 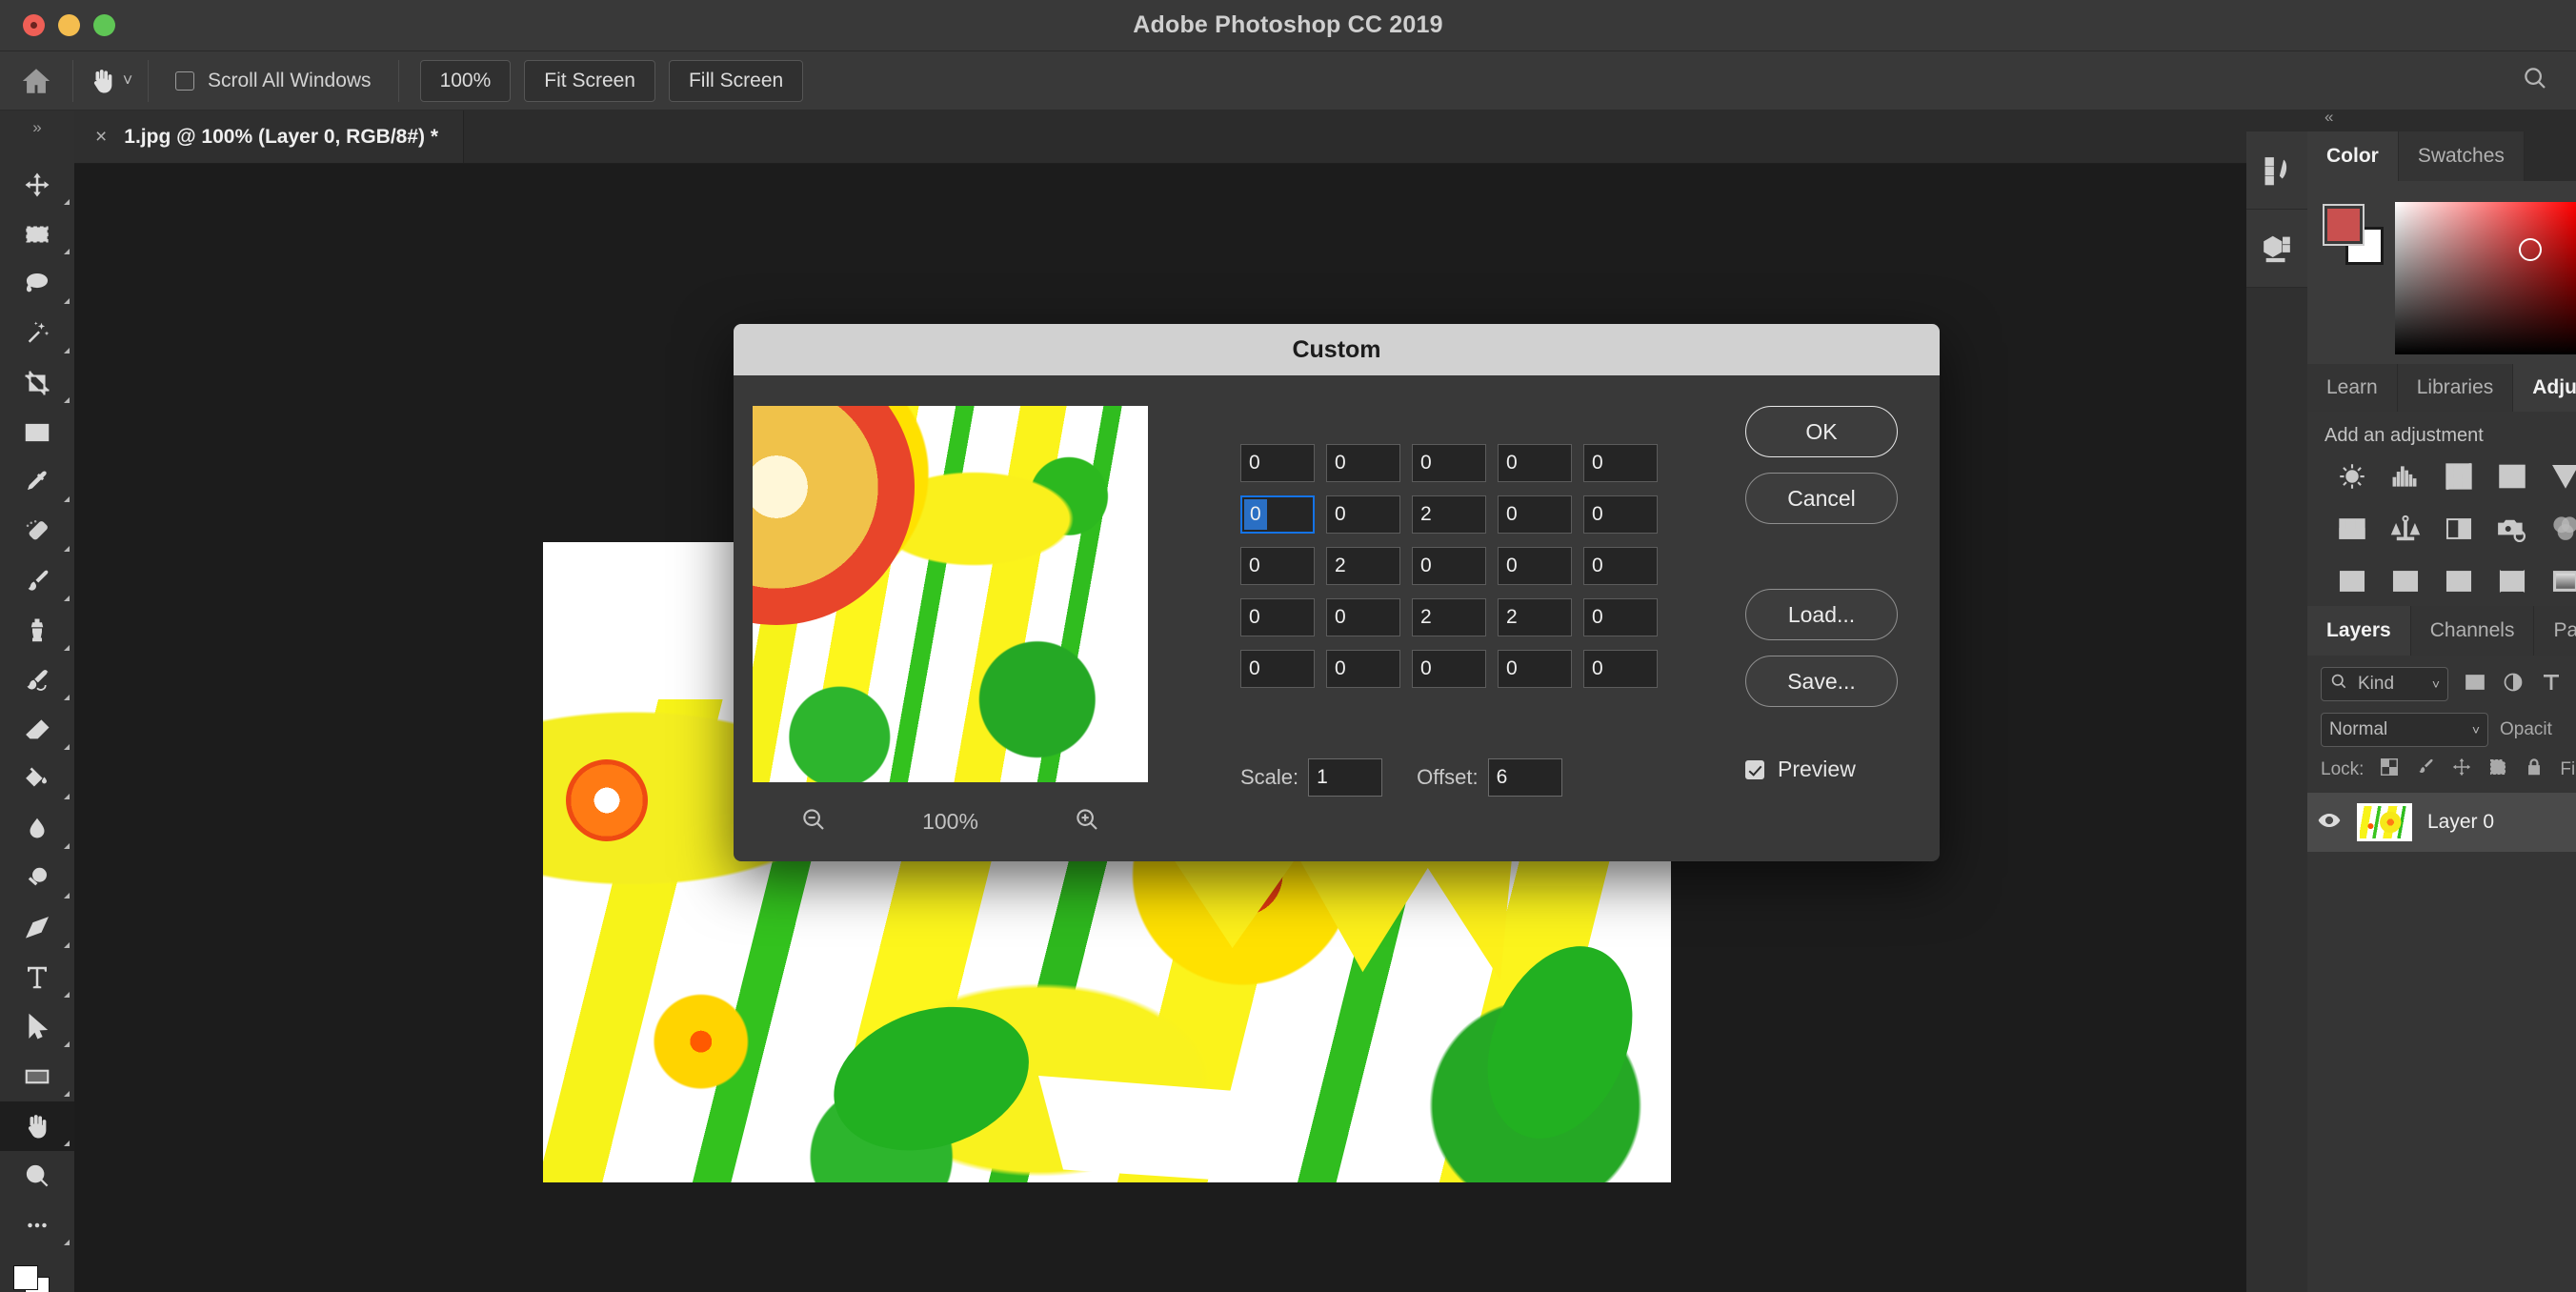 What do you see at coordinates (2344, 225) in the screenshot?
I see `color-panel-foreground-swatch` at bounding box center [2344, 225].